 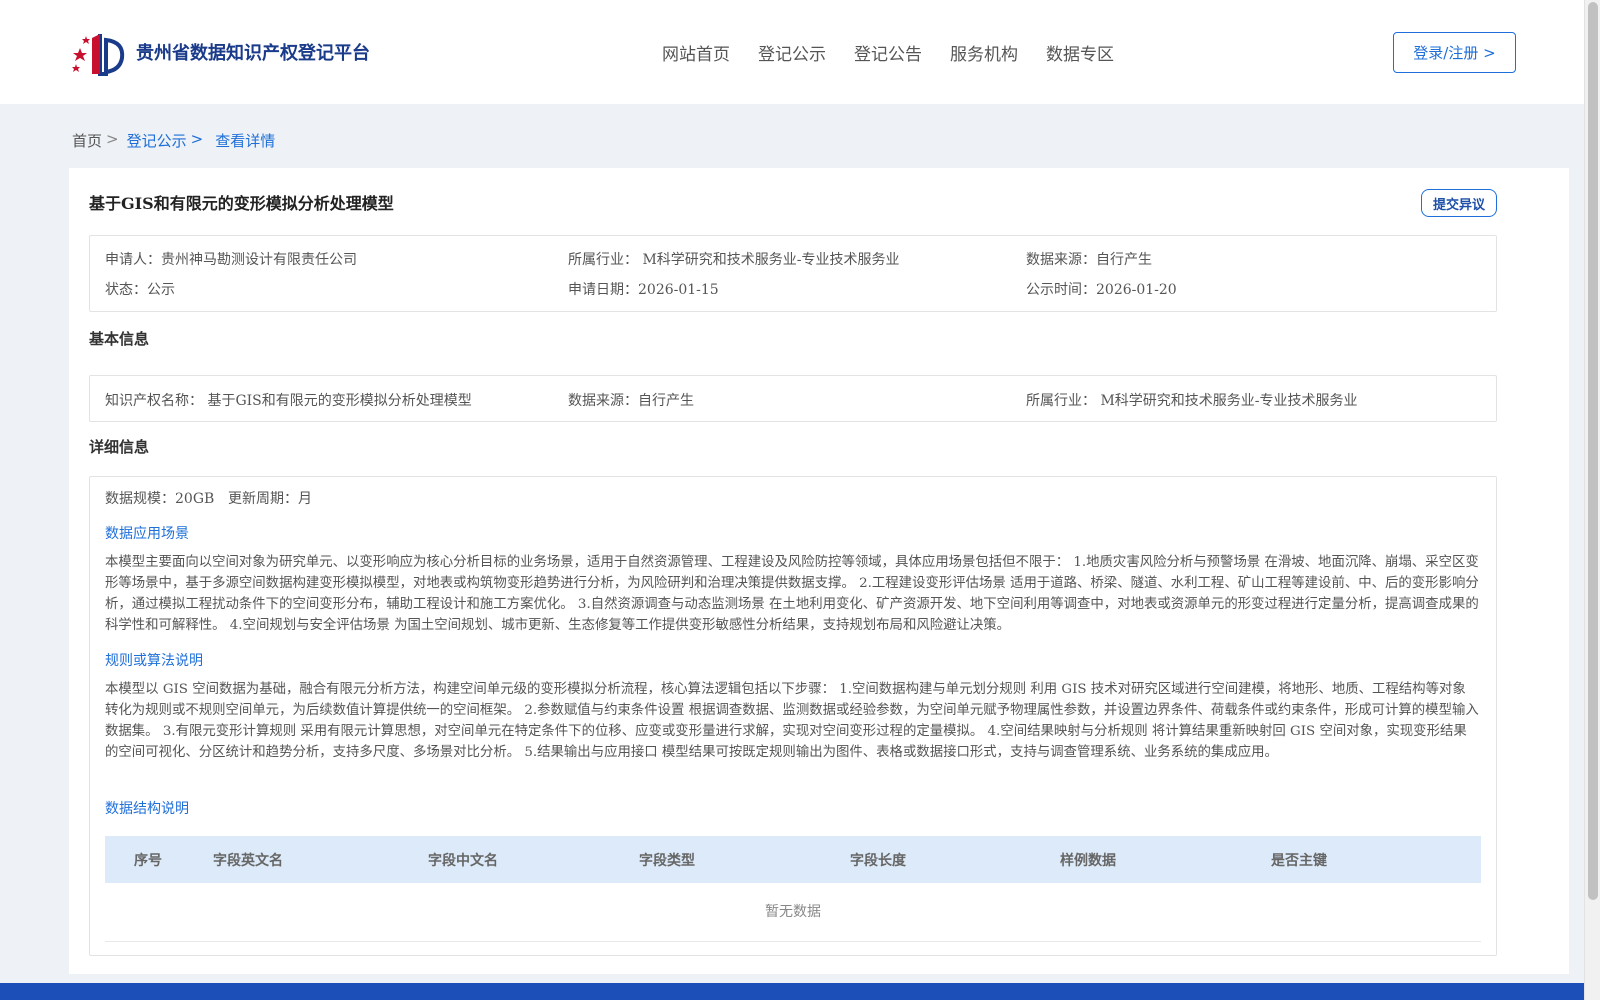 I want to click on industry-field: 所属行业： M科学研究和技术服务业-专业技术服务业, so click(x=734, y=260).